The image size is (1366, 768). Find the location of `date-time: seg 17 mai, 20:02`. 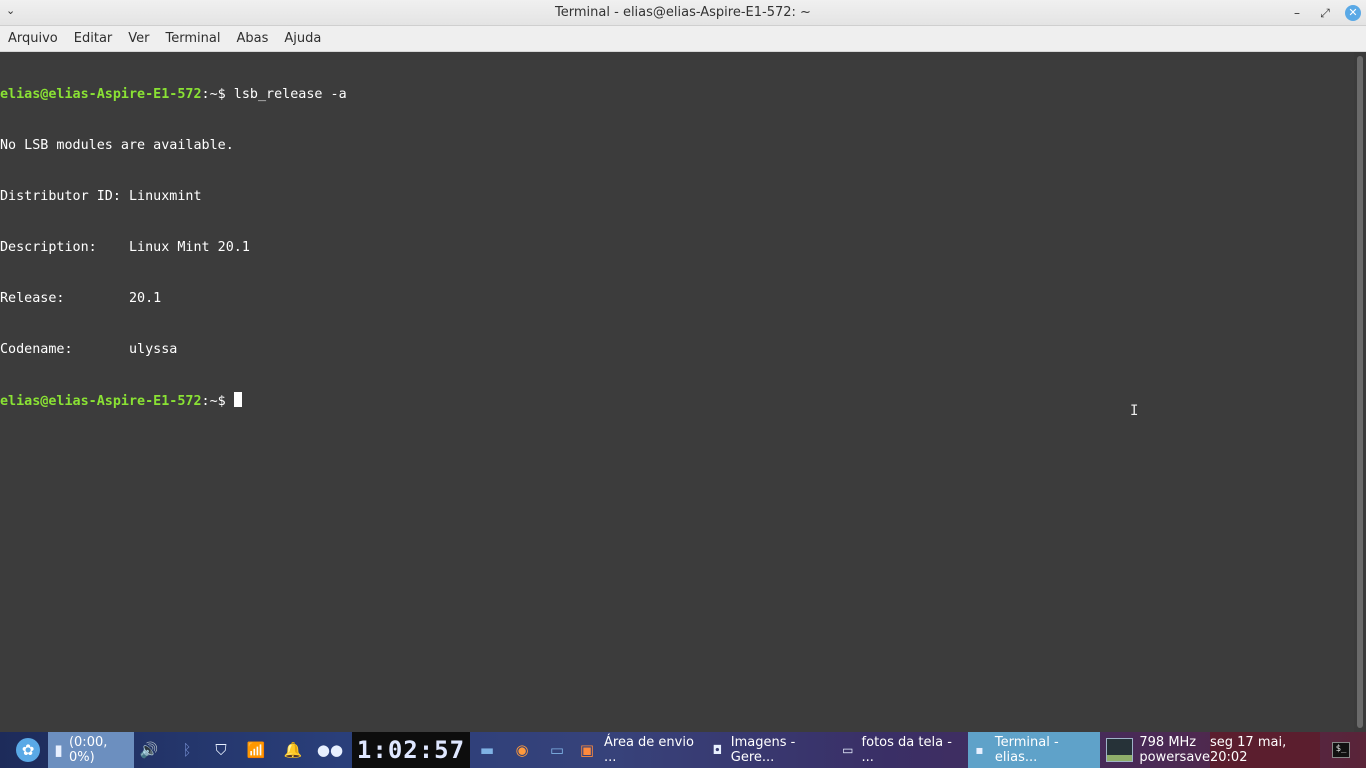

date-time: seg 17 mai, 20:02 is located at coordinates (1265, 750).